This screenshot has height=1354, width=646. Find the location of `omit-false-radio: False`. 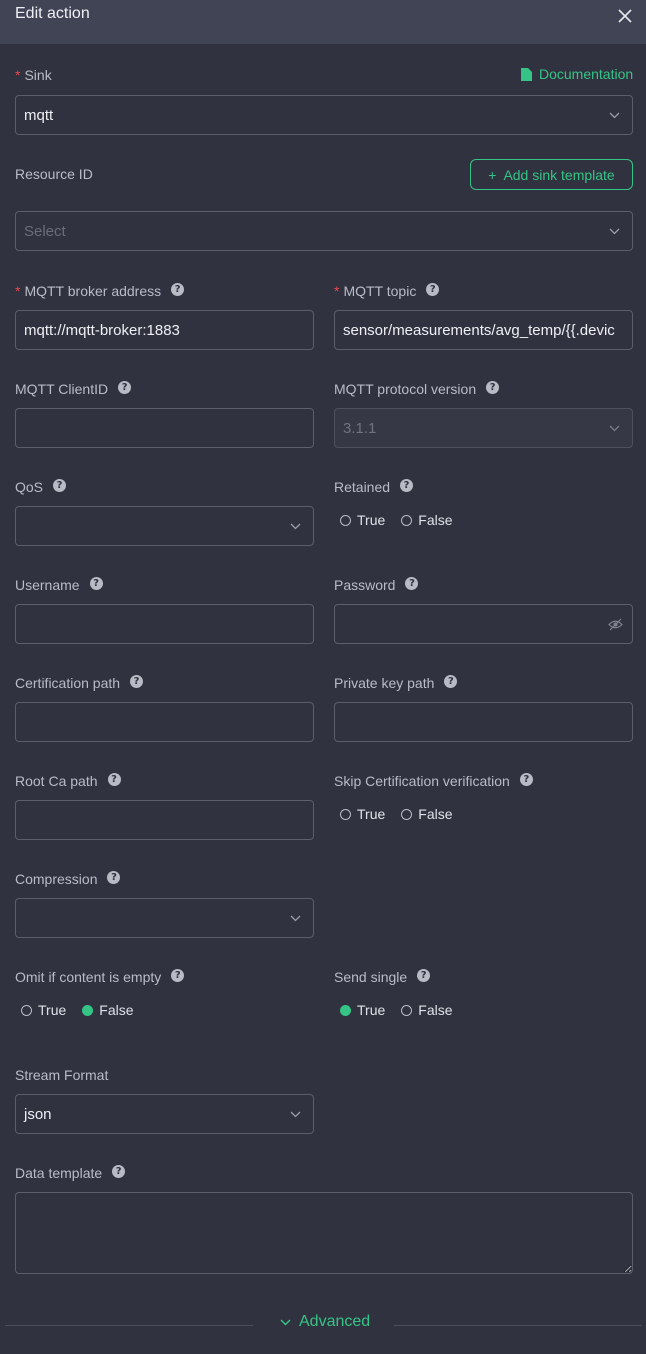

omit-false-radio: False is located at coordinates (108, 1010).